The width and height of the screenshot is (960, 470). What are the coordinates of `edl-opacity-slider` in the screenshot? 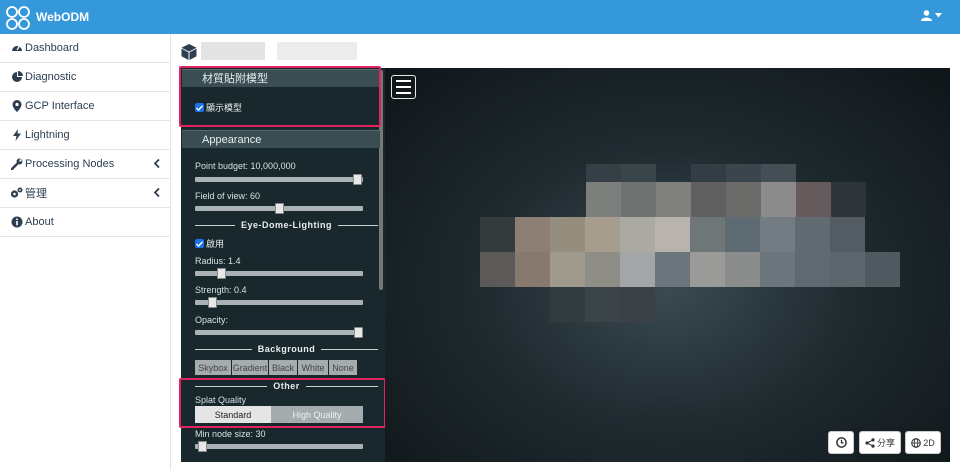 It's located at (279, 332).